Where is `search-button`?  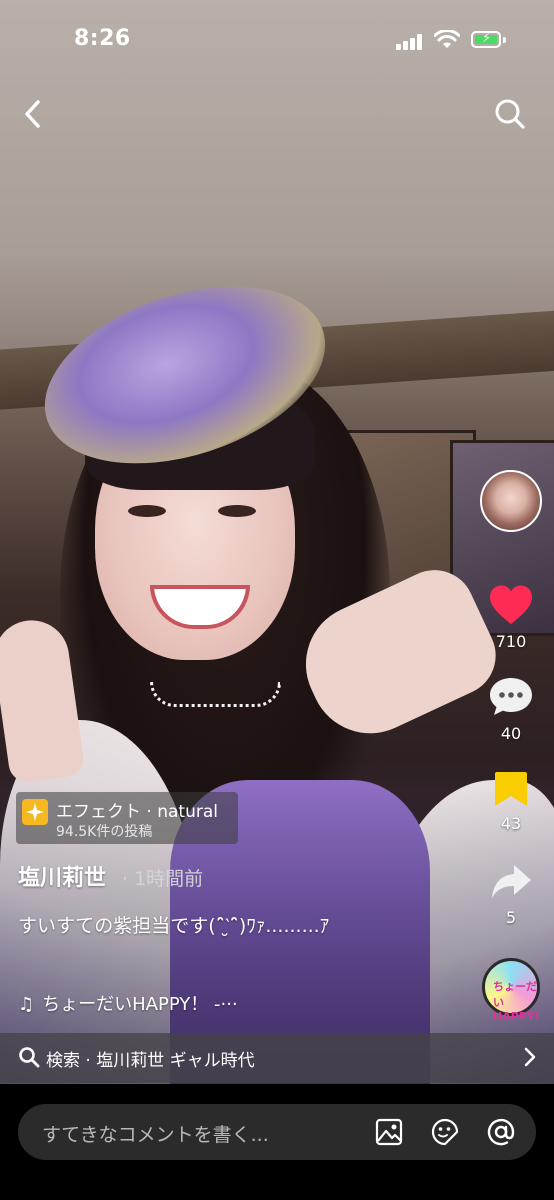 search-button is located at coordinates (510, 114).